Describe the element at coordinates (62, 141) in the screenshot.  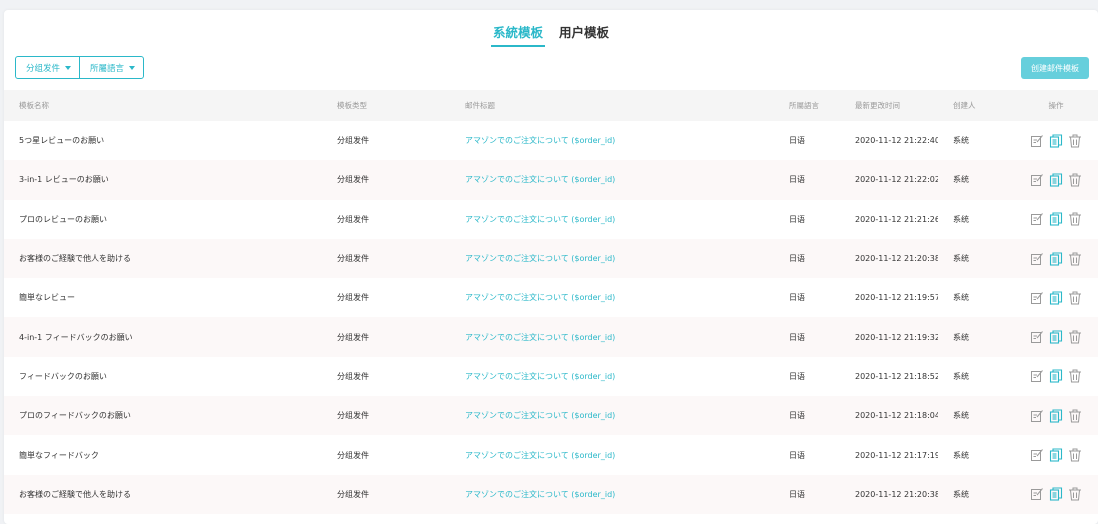
I see `template-name: 5つ星レビューのお願い` at that location.